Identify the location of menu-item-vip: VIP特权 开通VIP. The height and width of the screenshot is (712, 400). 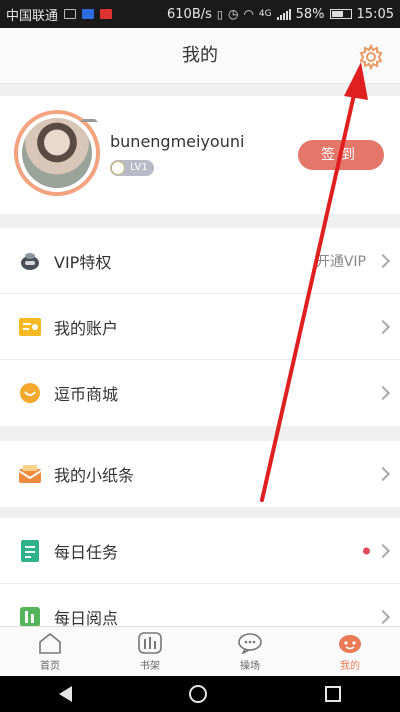
(200, 261).